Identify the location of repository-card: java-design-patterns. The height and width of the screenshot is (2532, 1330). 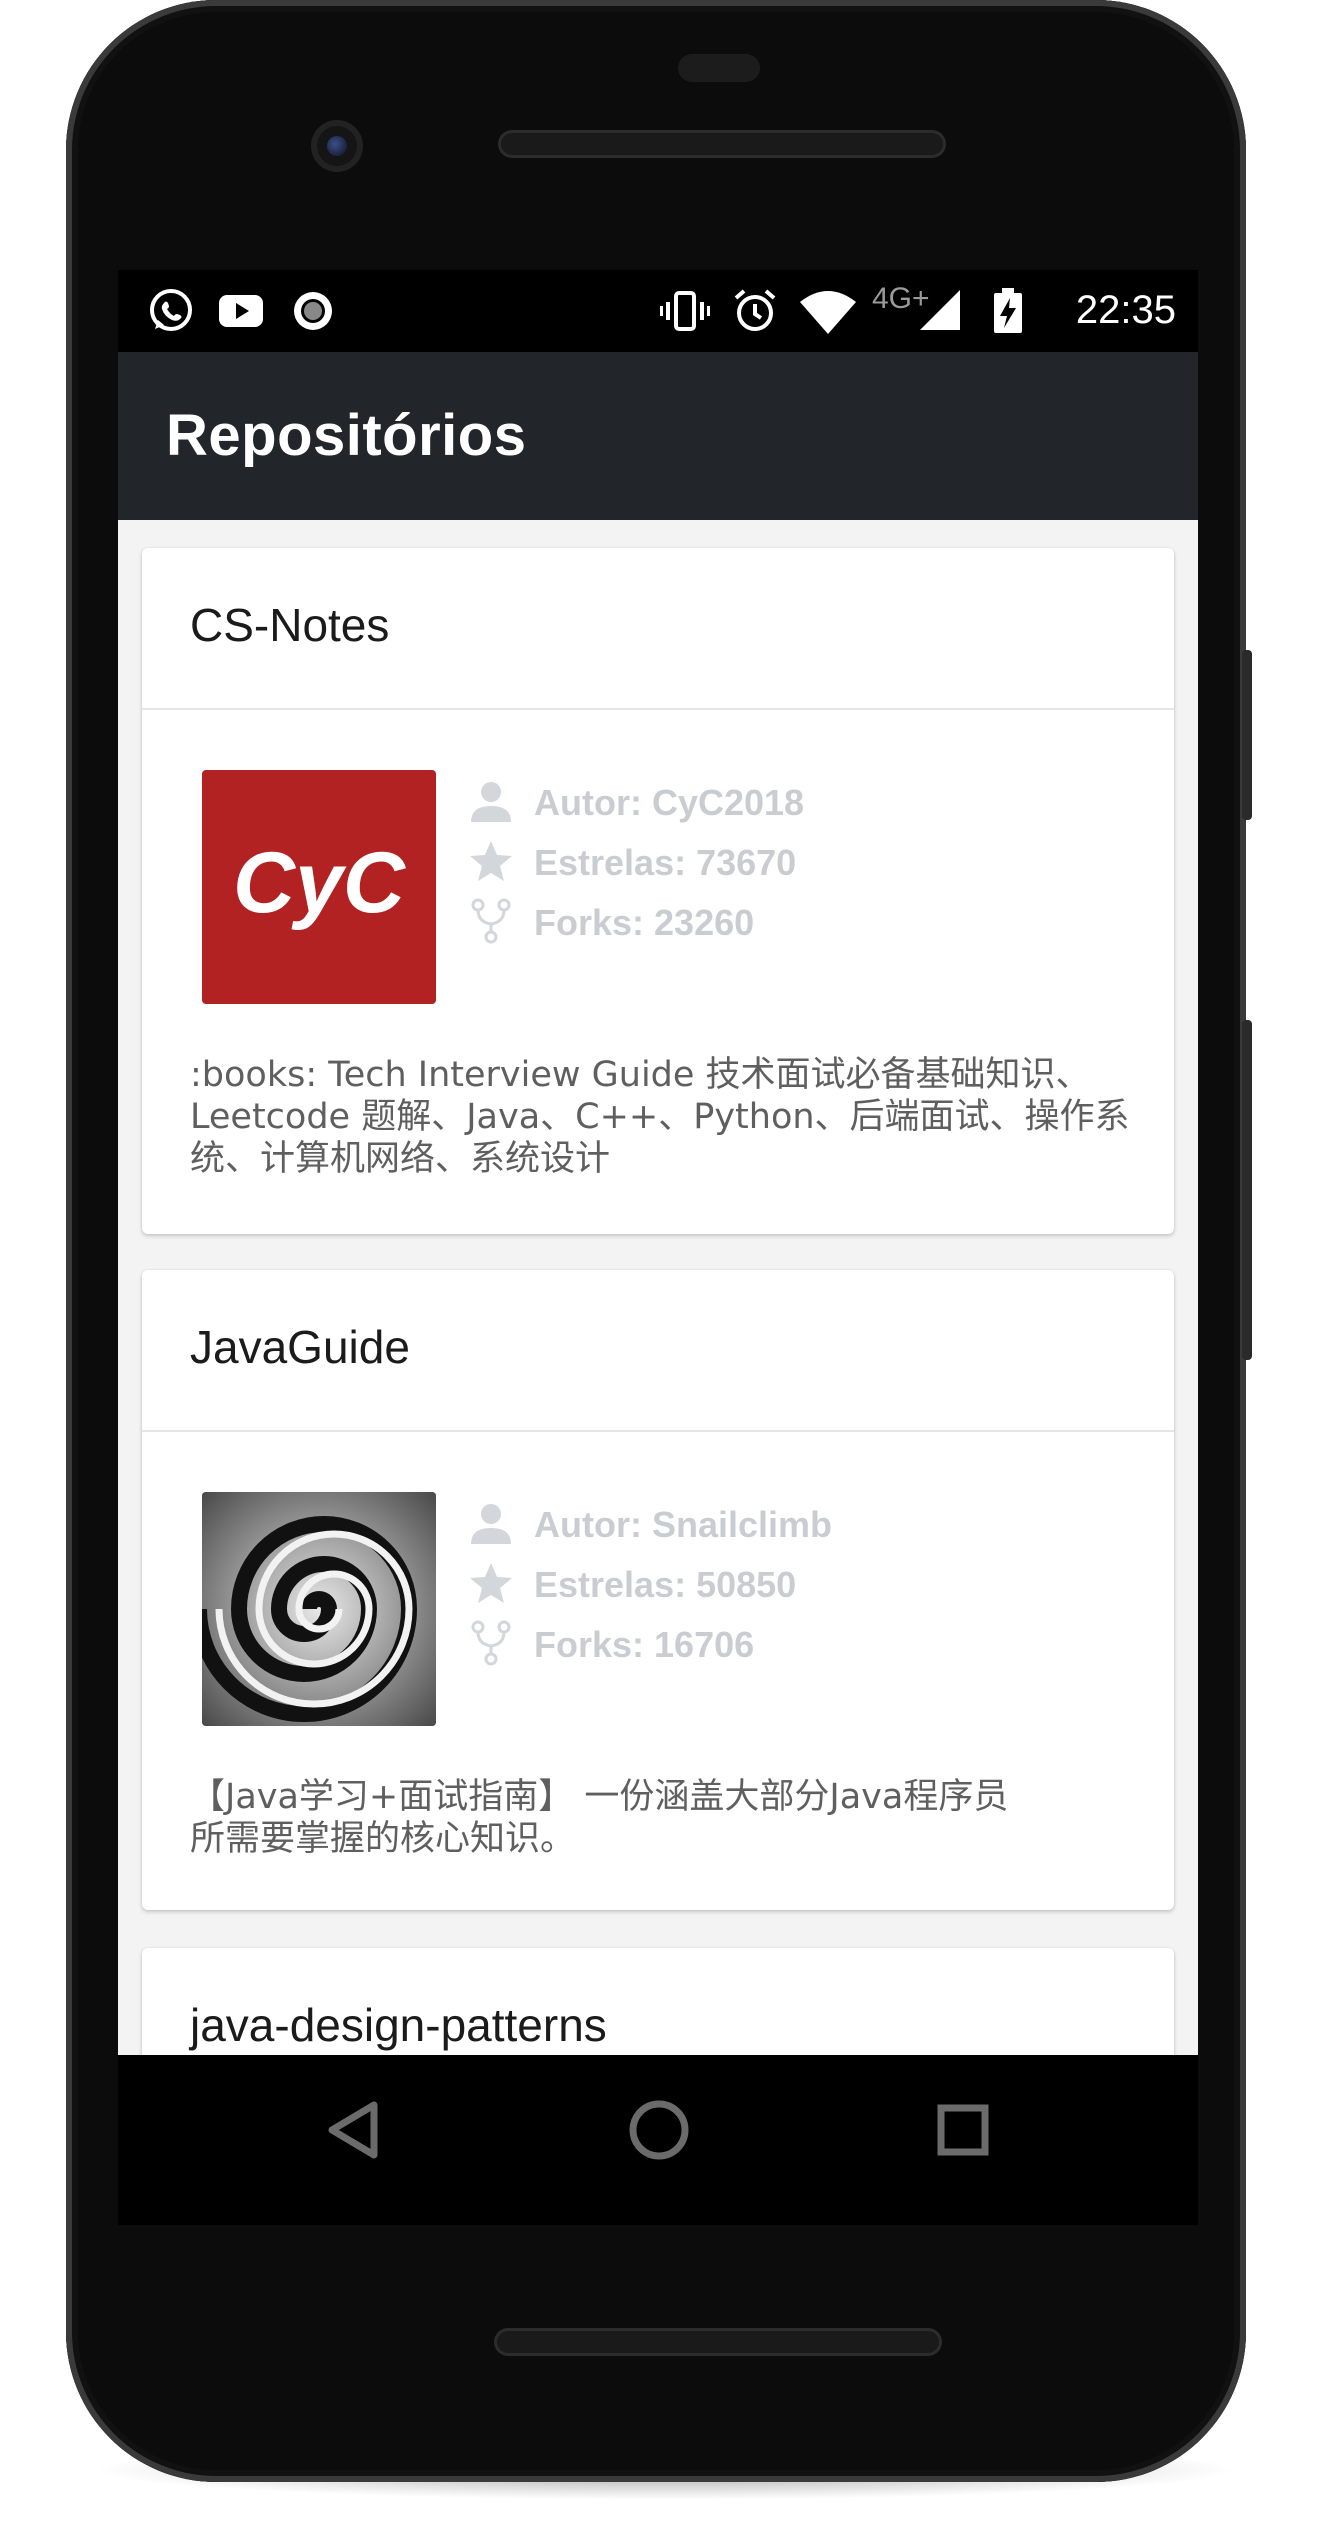
(658, 2001).